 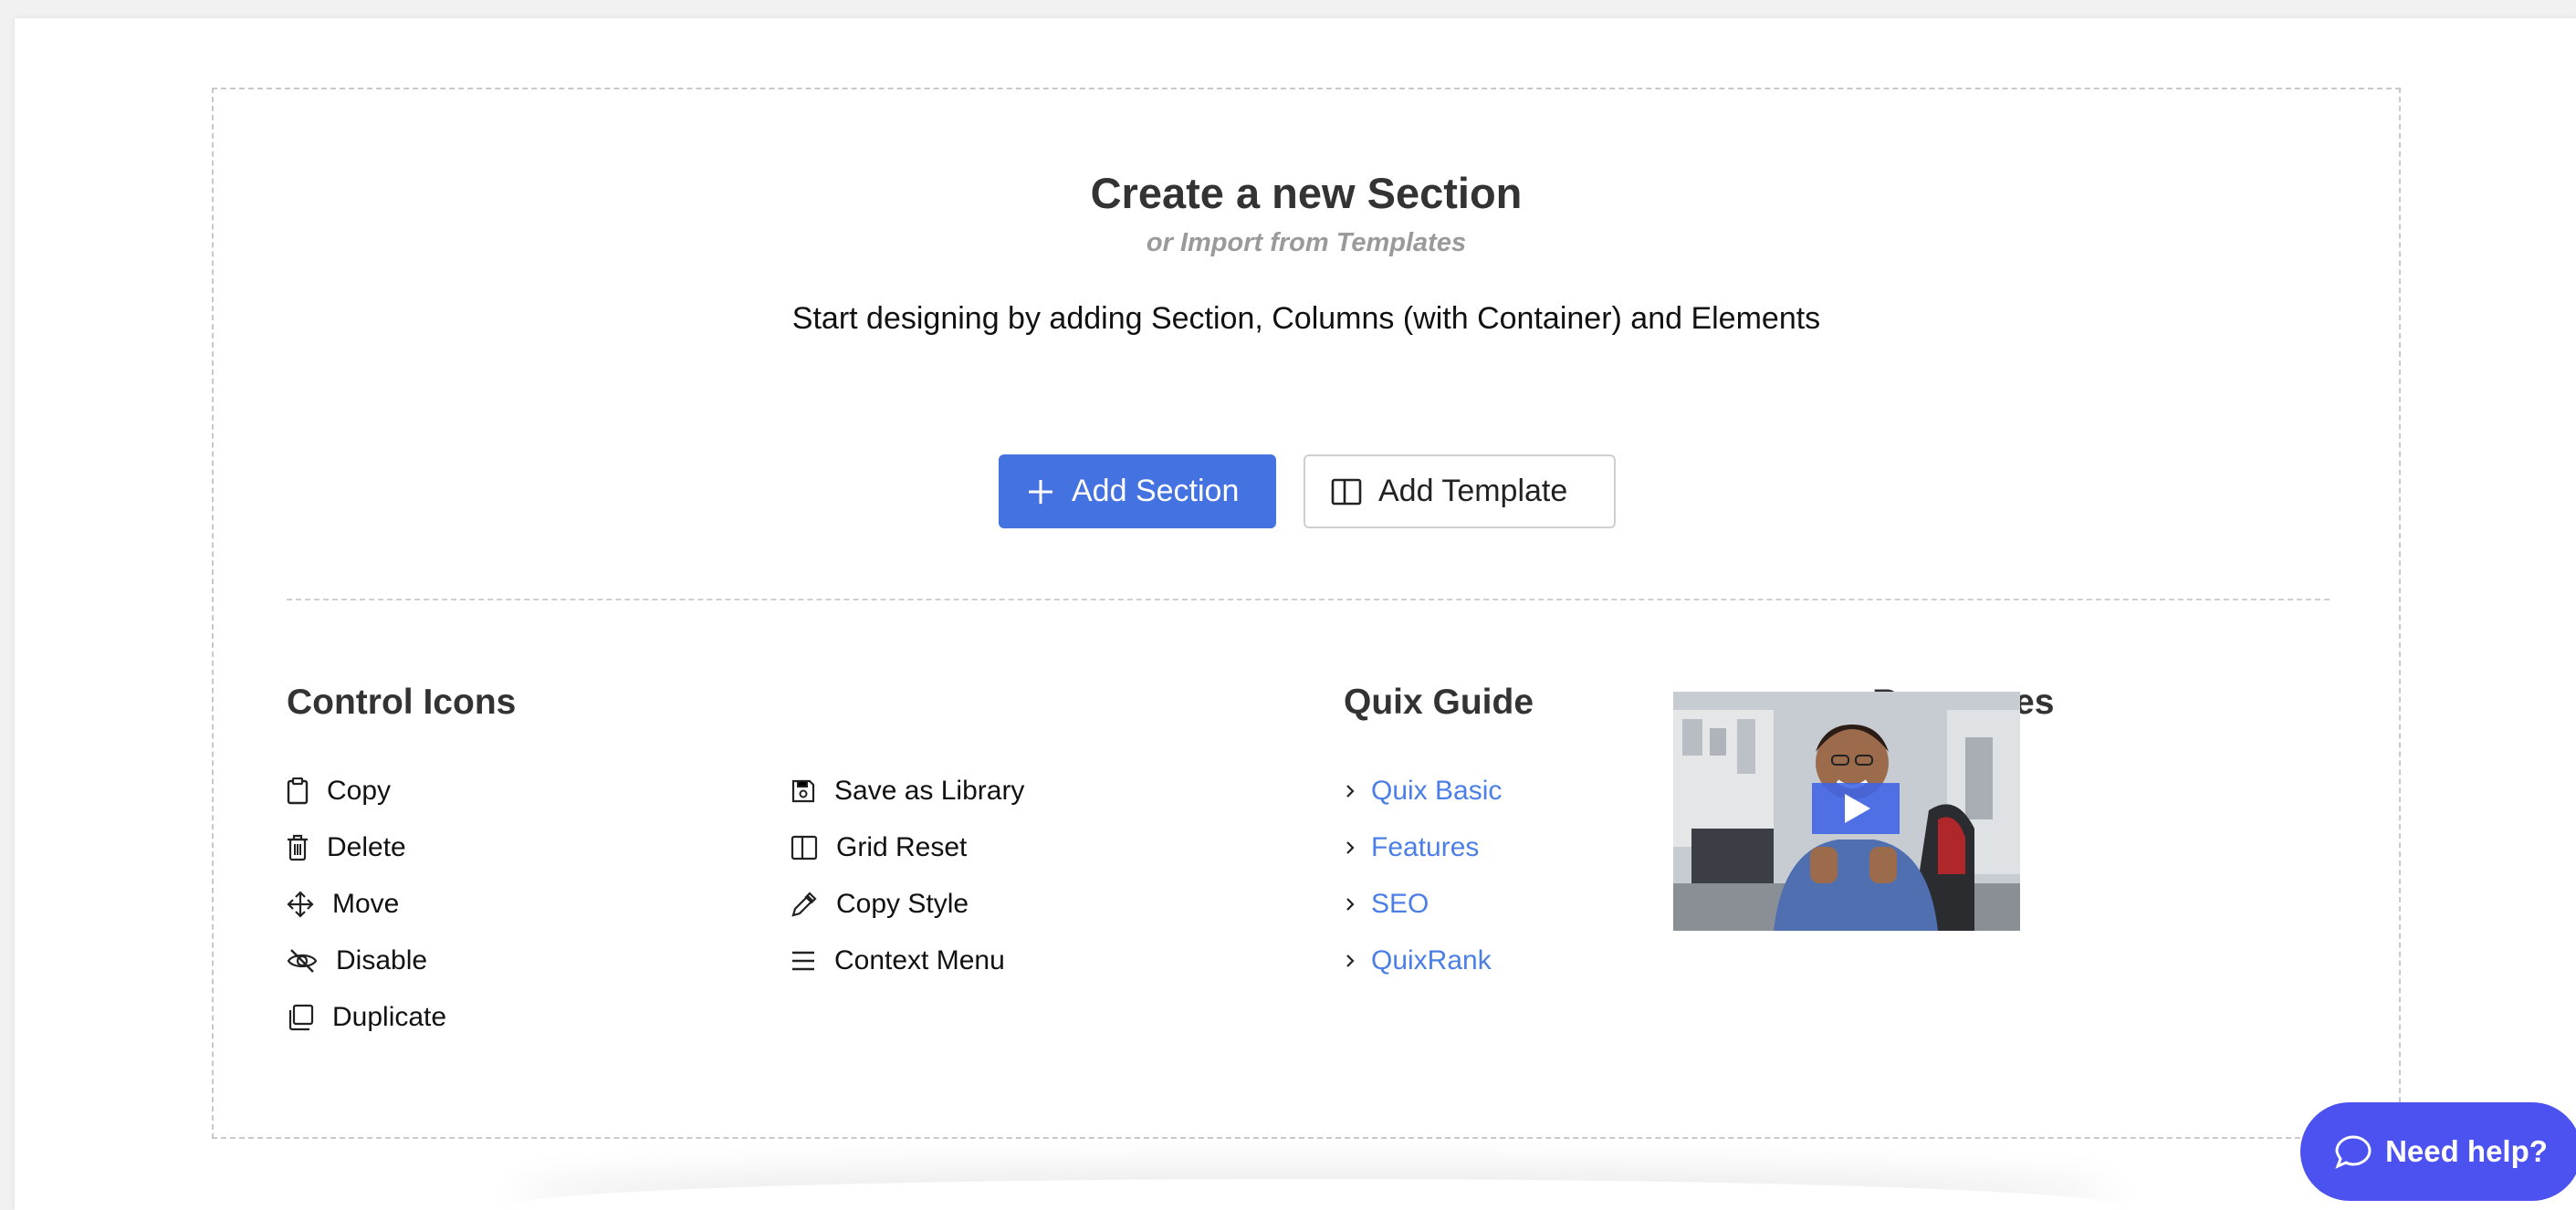 What do you see at coordinates (402, 702) in the screenshot?
I see `control-icons-heading: Control Icons` at bounding box center [402, 702].